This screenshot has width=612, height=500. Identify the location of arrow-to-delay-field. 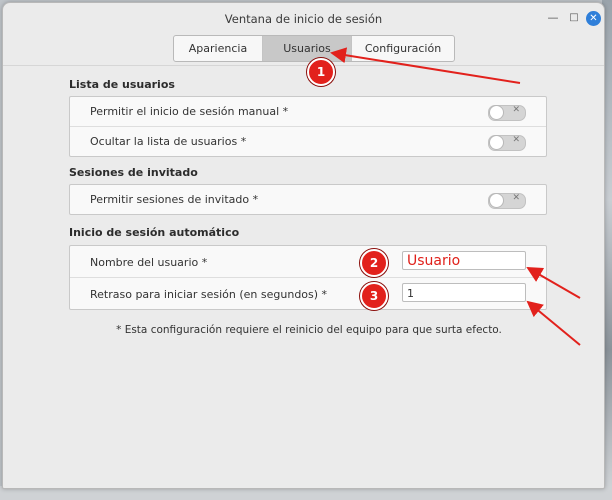
(553, 323).